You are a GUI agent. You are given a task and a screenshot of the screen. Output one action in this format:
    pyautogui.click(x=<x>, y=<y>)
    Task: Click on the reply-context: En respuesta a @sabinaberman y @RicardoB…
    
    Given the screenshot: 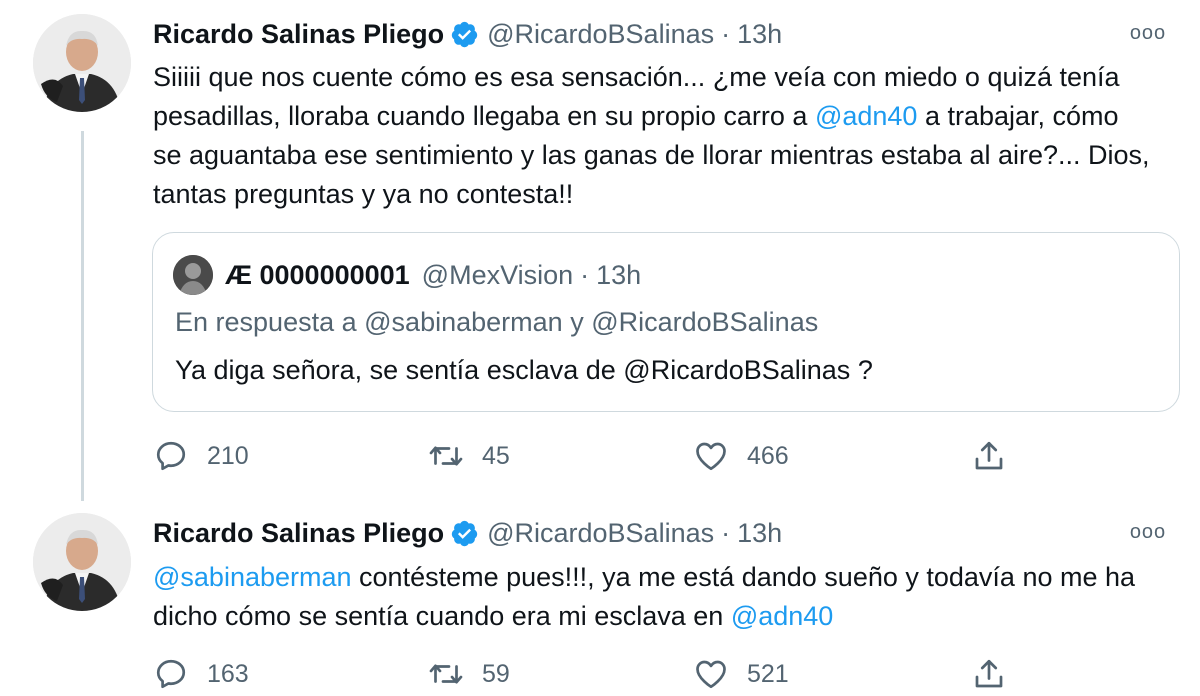 What is the action you would take?
    pyautogui.click(x=496, y=322)
    